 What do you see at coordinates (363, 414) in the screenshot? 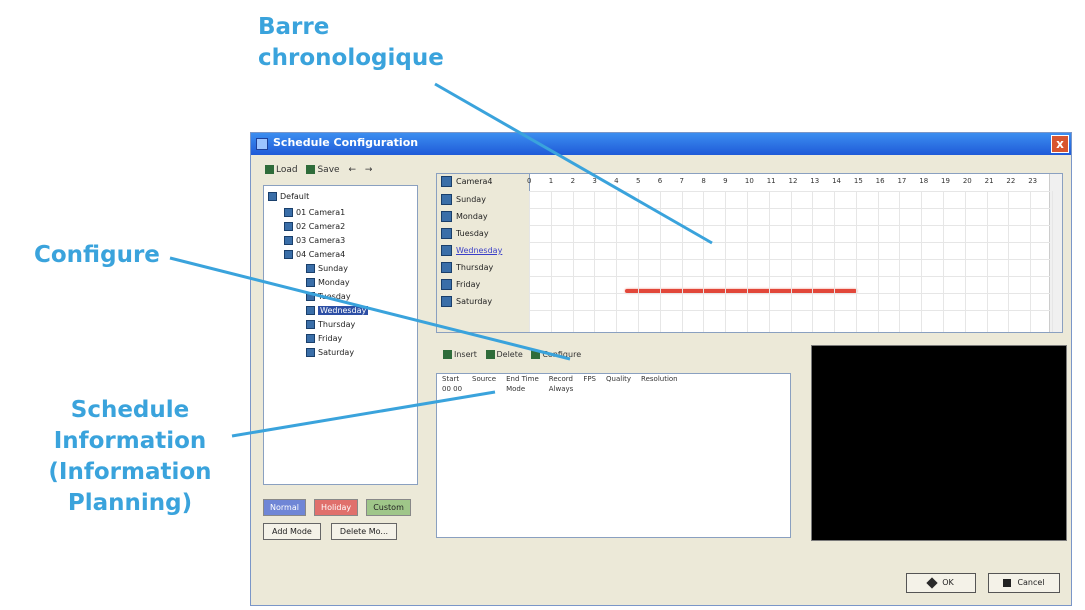
I see `leader-line-schedule-info` at bounding box center [363, 414].